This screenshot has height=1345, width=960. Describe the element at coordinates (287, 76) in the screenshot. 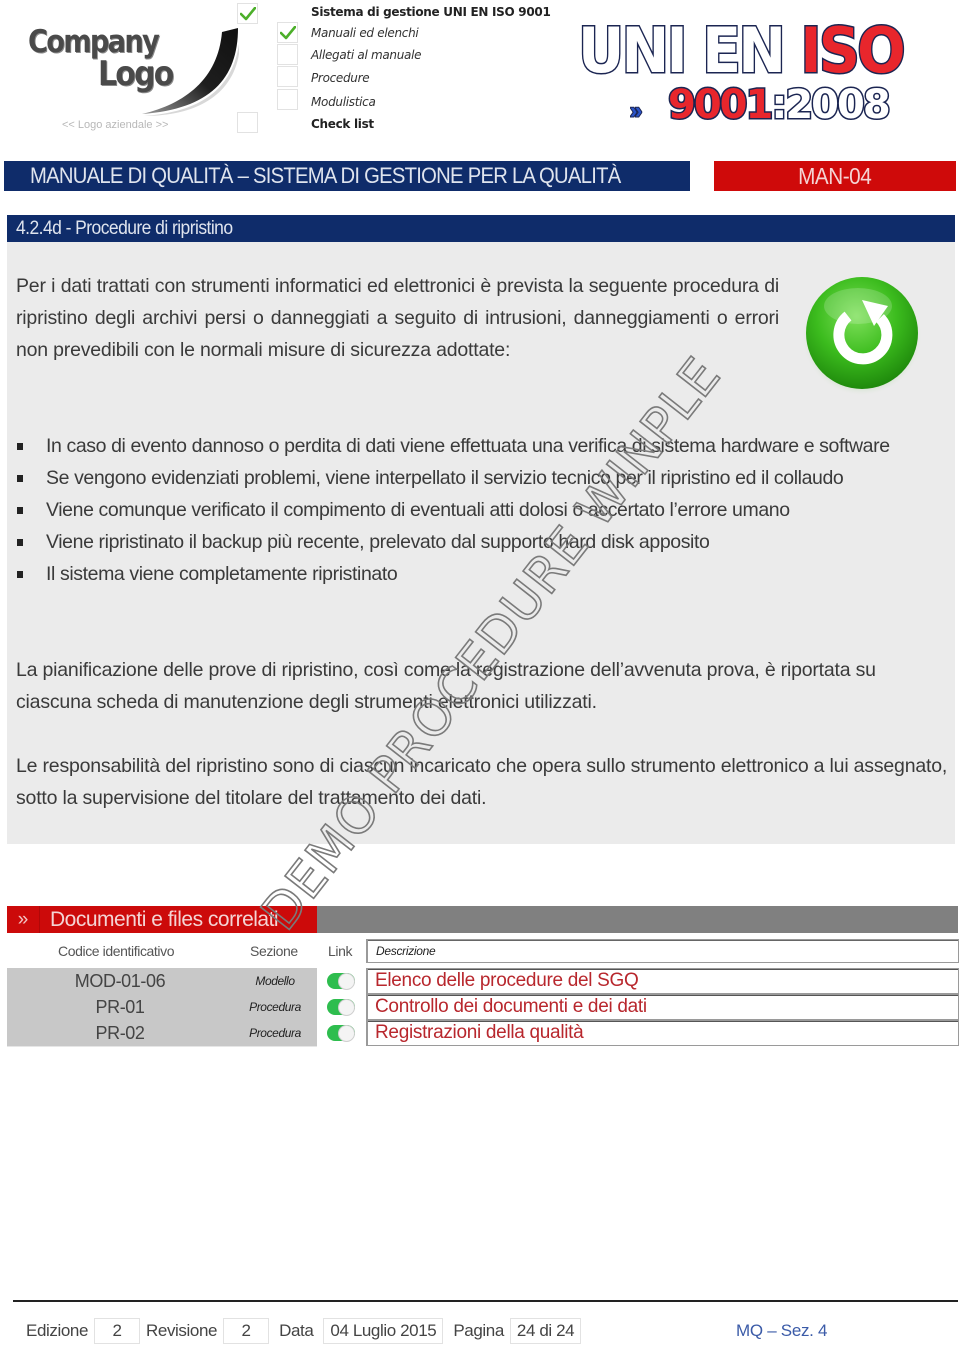

I see `checkbox-procedure` at that location.